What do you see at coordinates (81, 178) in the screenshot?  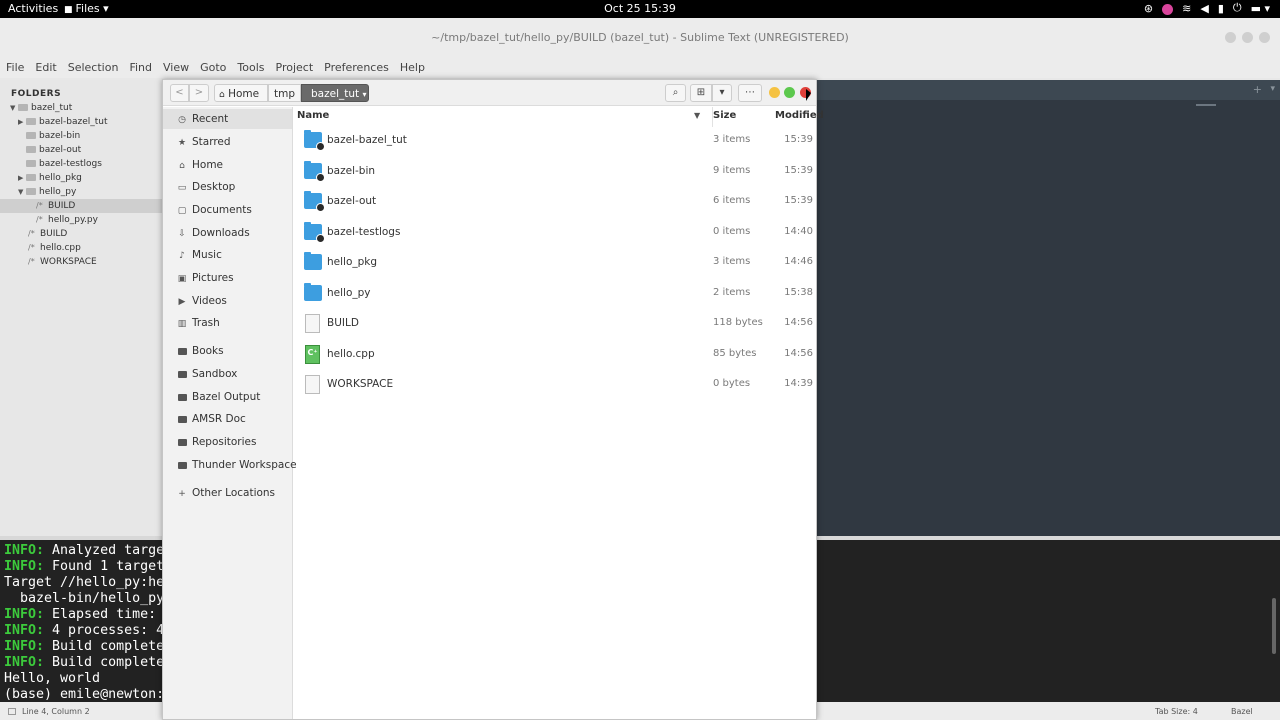 I see `tree-item-hello-pkg: ▶ hello_pkg` at bounding box center [81, 178].